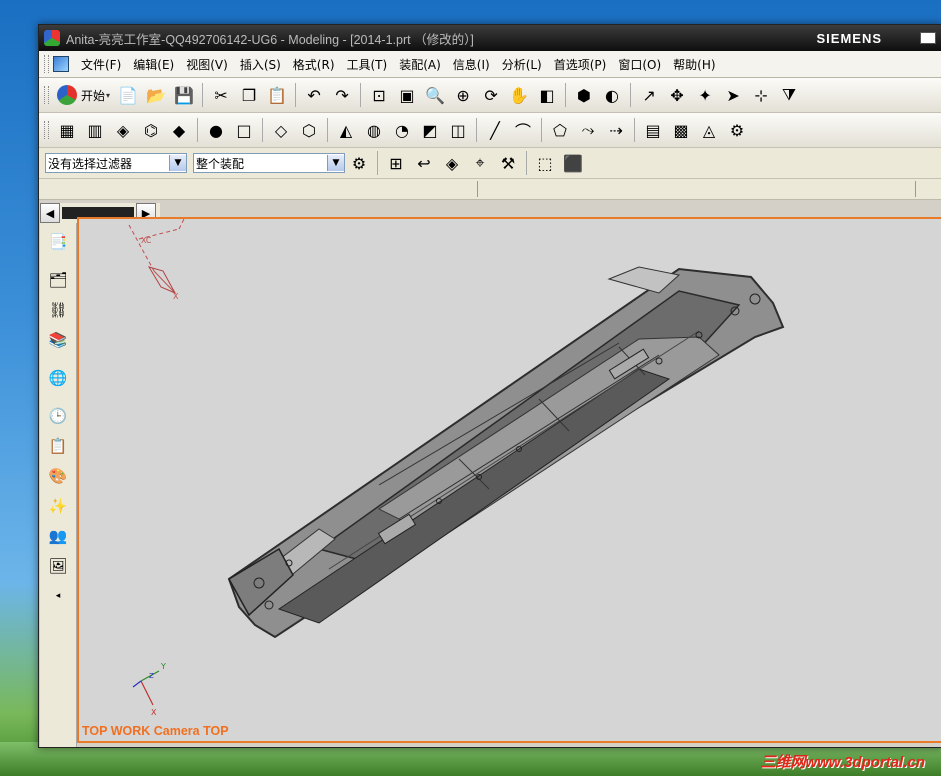  I want to click on curve-icon: ⤳, so click(588, 130).